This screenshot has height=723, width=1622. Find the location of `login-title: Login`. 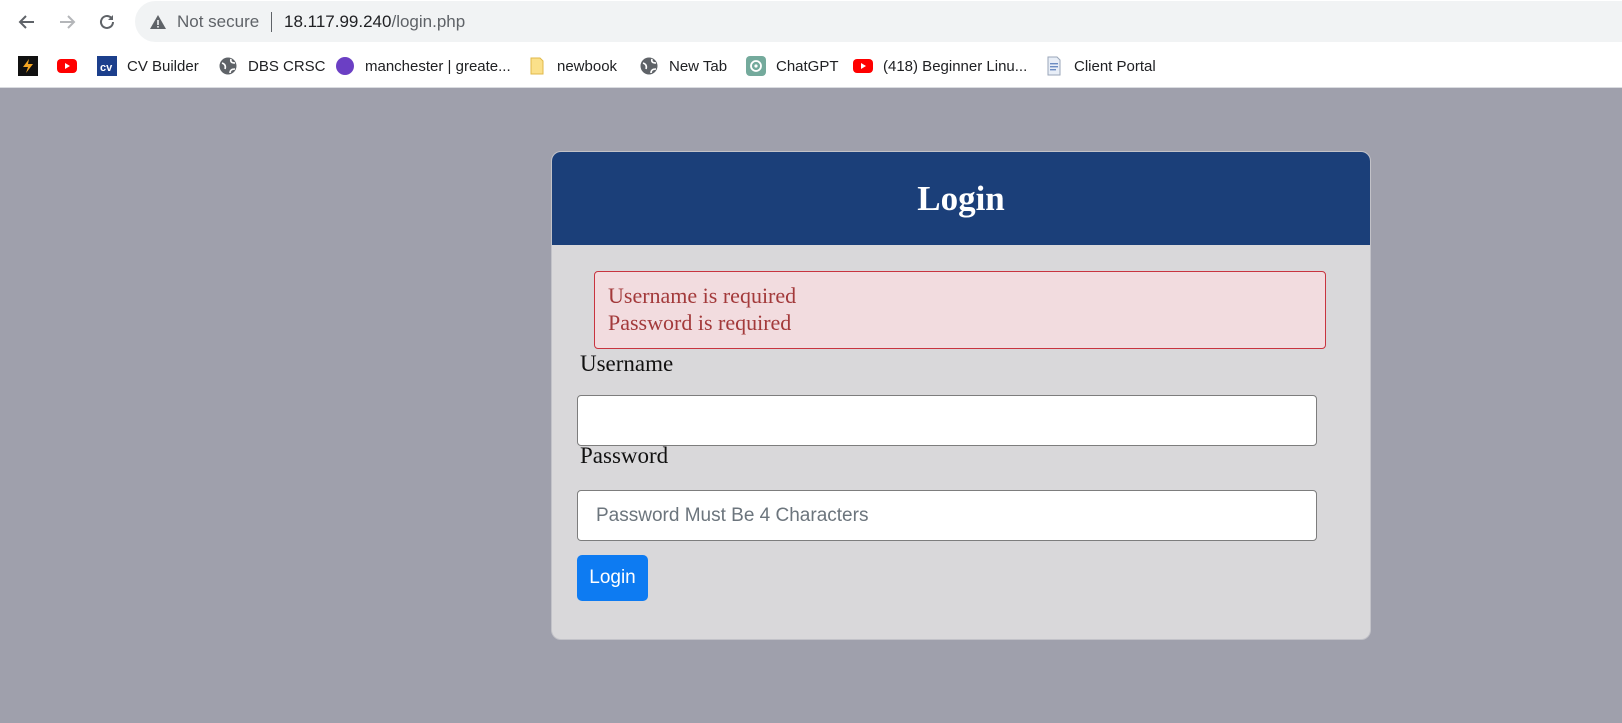

login-title: Login is located at coordinates (961, 198).